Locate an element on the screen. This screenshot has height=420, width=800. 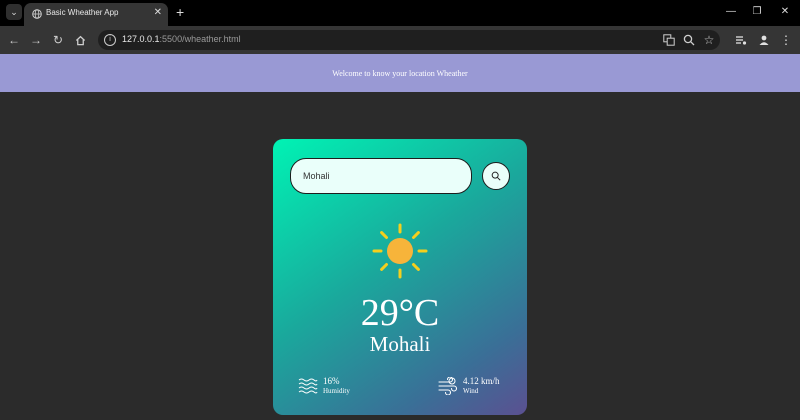
temperature: 29°C is located at coordinates (400, 313).